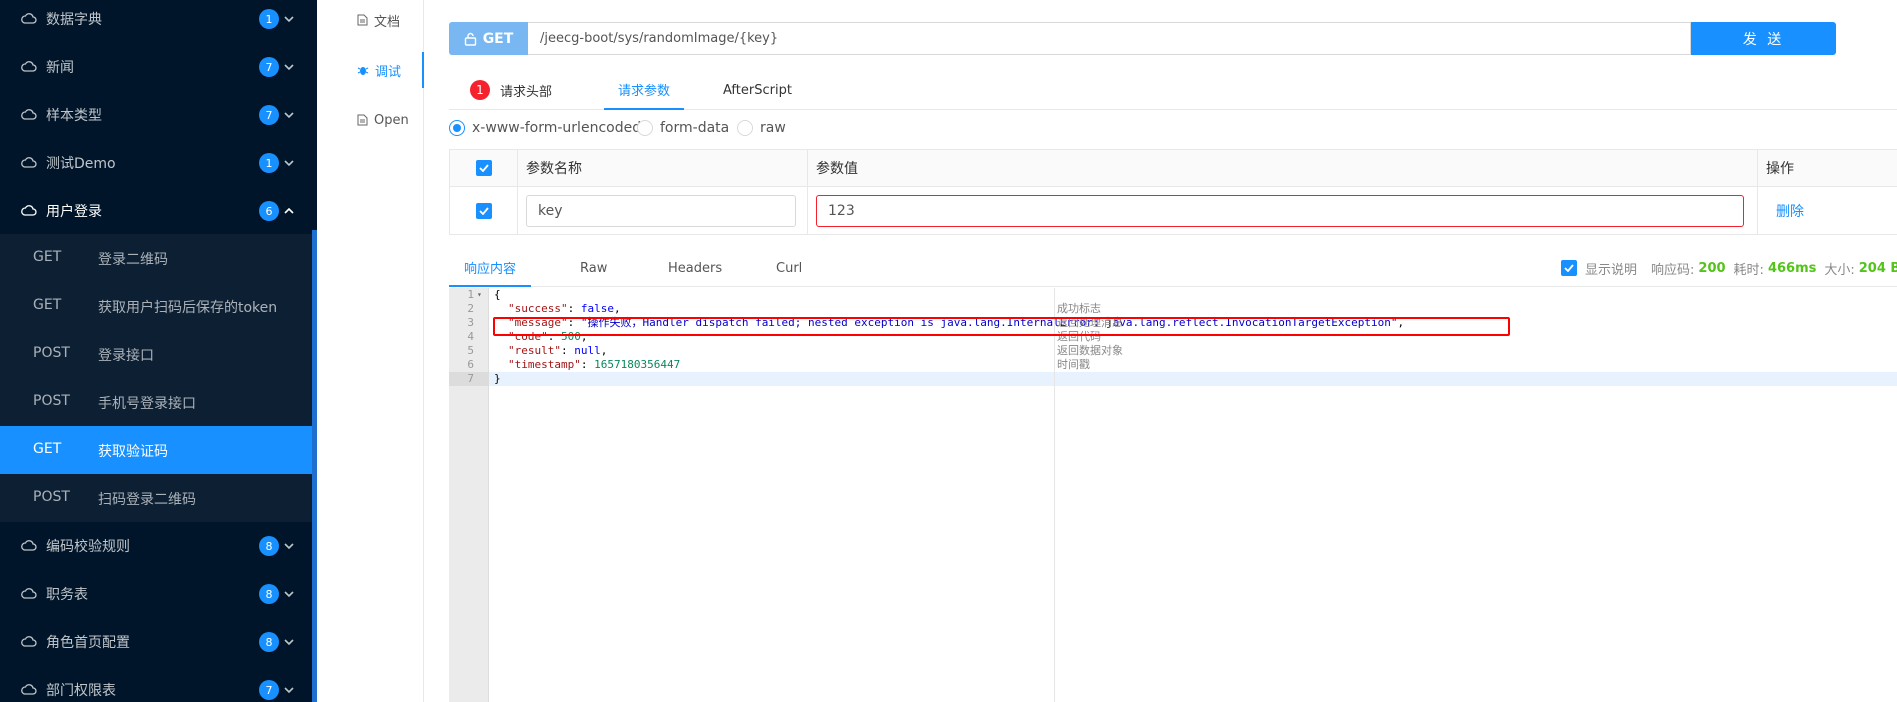 This screenshot has width=1897, height=702. What do you see at coordinates (156, 354) in the screenshot?
I see `sidebar-api-item: POST 登录接口` at bounding box center [156, 354].